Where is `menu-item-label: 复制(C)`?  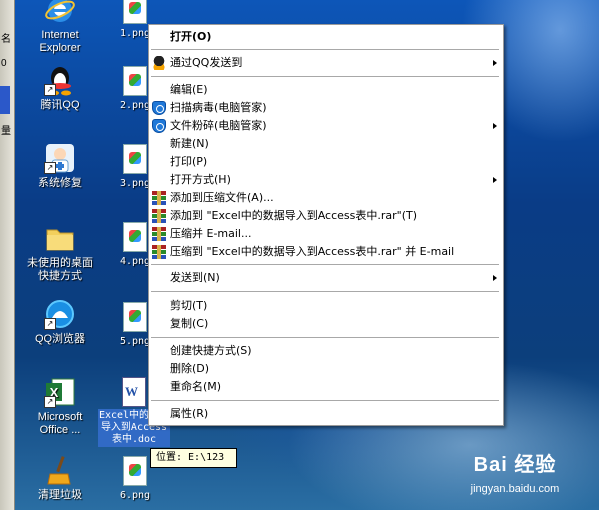
menu-item-label: 复制(C) is located at coordinates (189, 323).